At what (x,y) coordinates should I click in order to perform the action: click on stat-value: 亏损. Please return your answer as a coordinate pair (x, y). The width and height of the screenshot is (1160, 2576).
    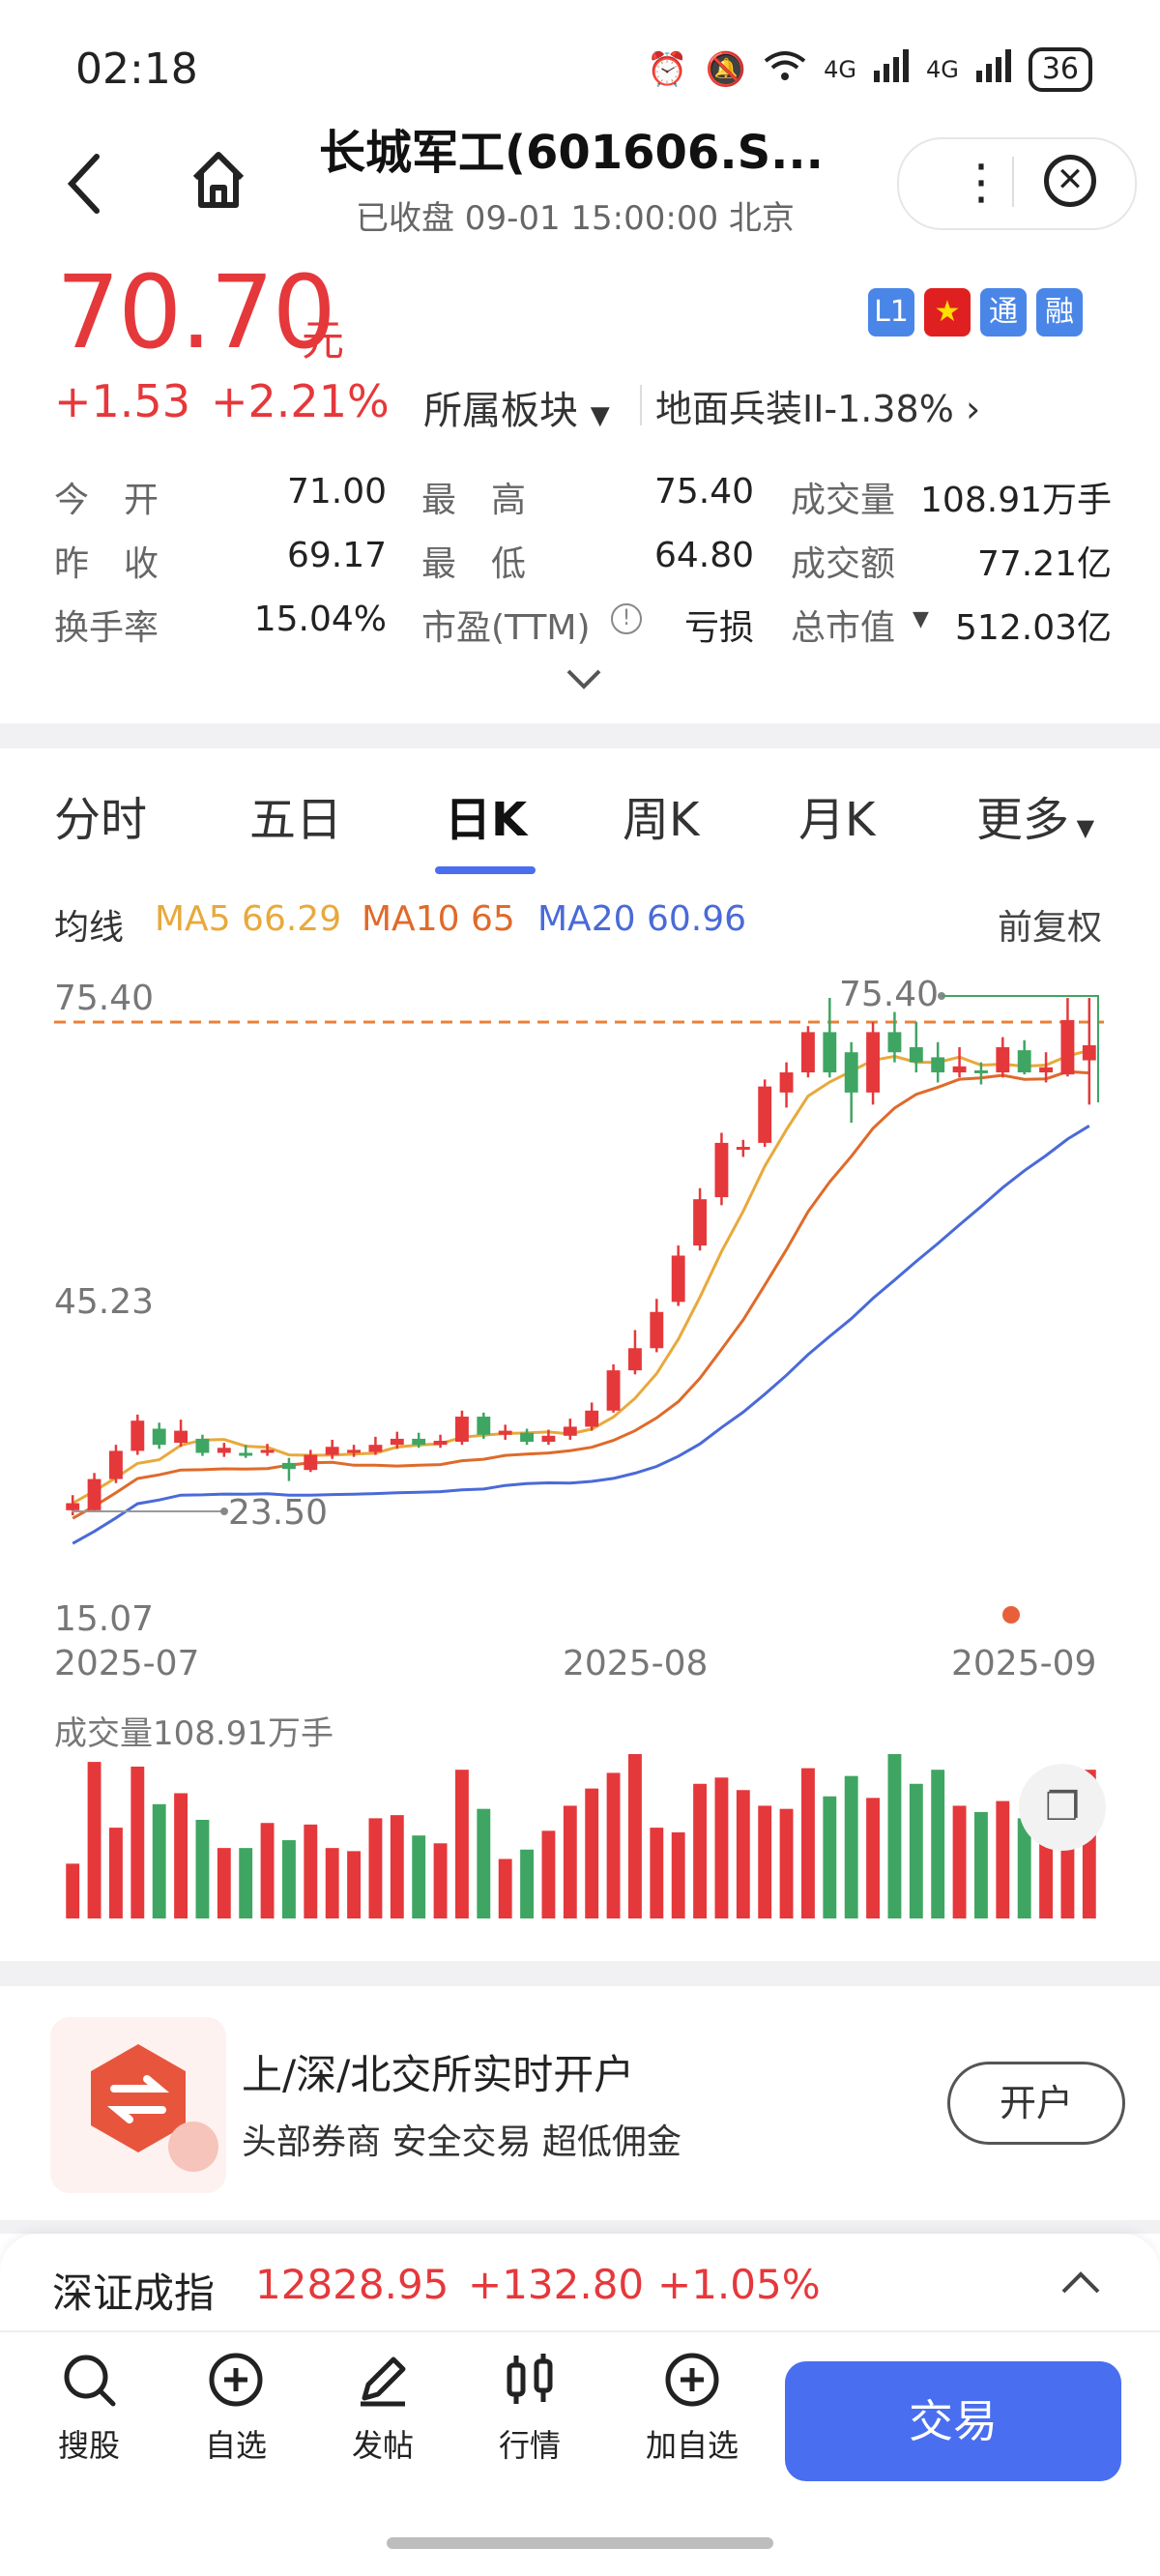
    Looking at the image, I should click on (719, 628).